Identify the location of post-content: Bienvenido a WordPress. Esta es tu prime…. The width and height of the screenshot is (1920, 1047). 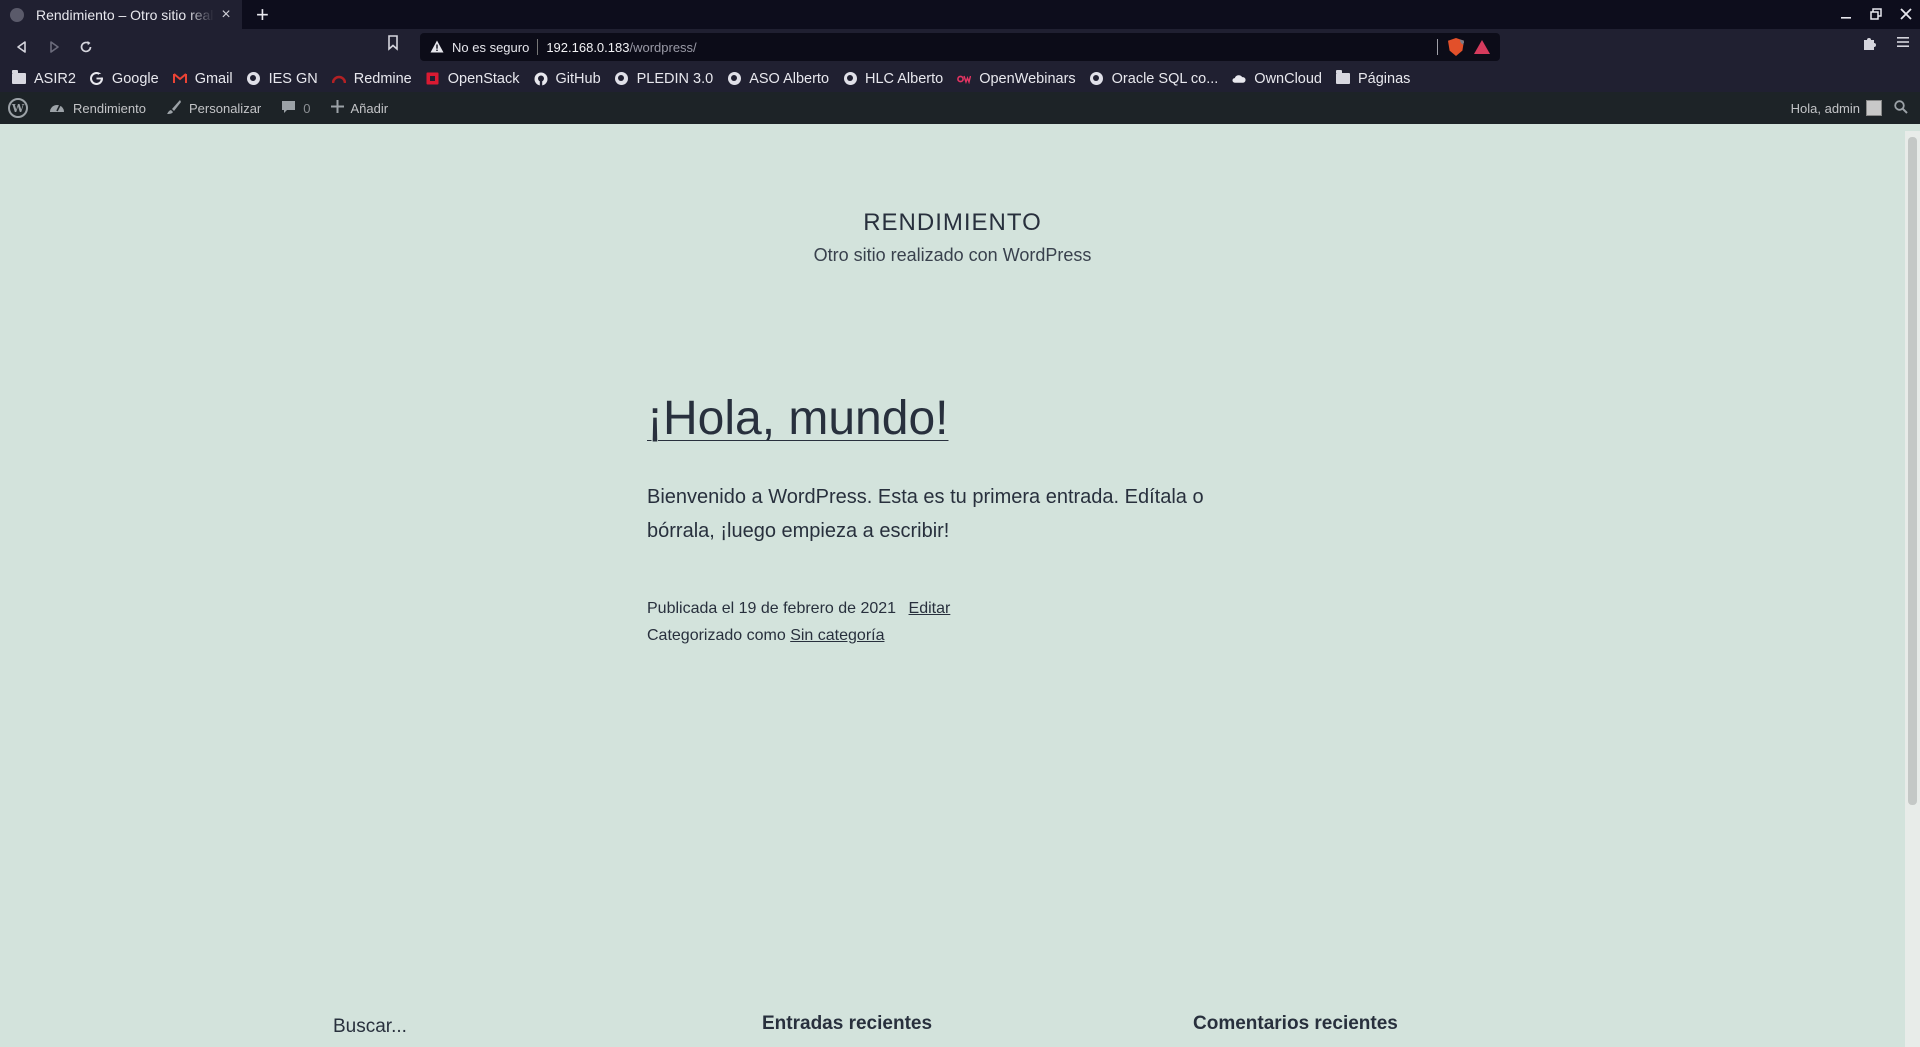
(925, 514).